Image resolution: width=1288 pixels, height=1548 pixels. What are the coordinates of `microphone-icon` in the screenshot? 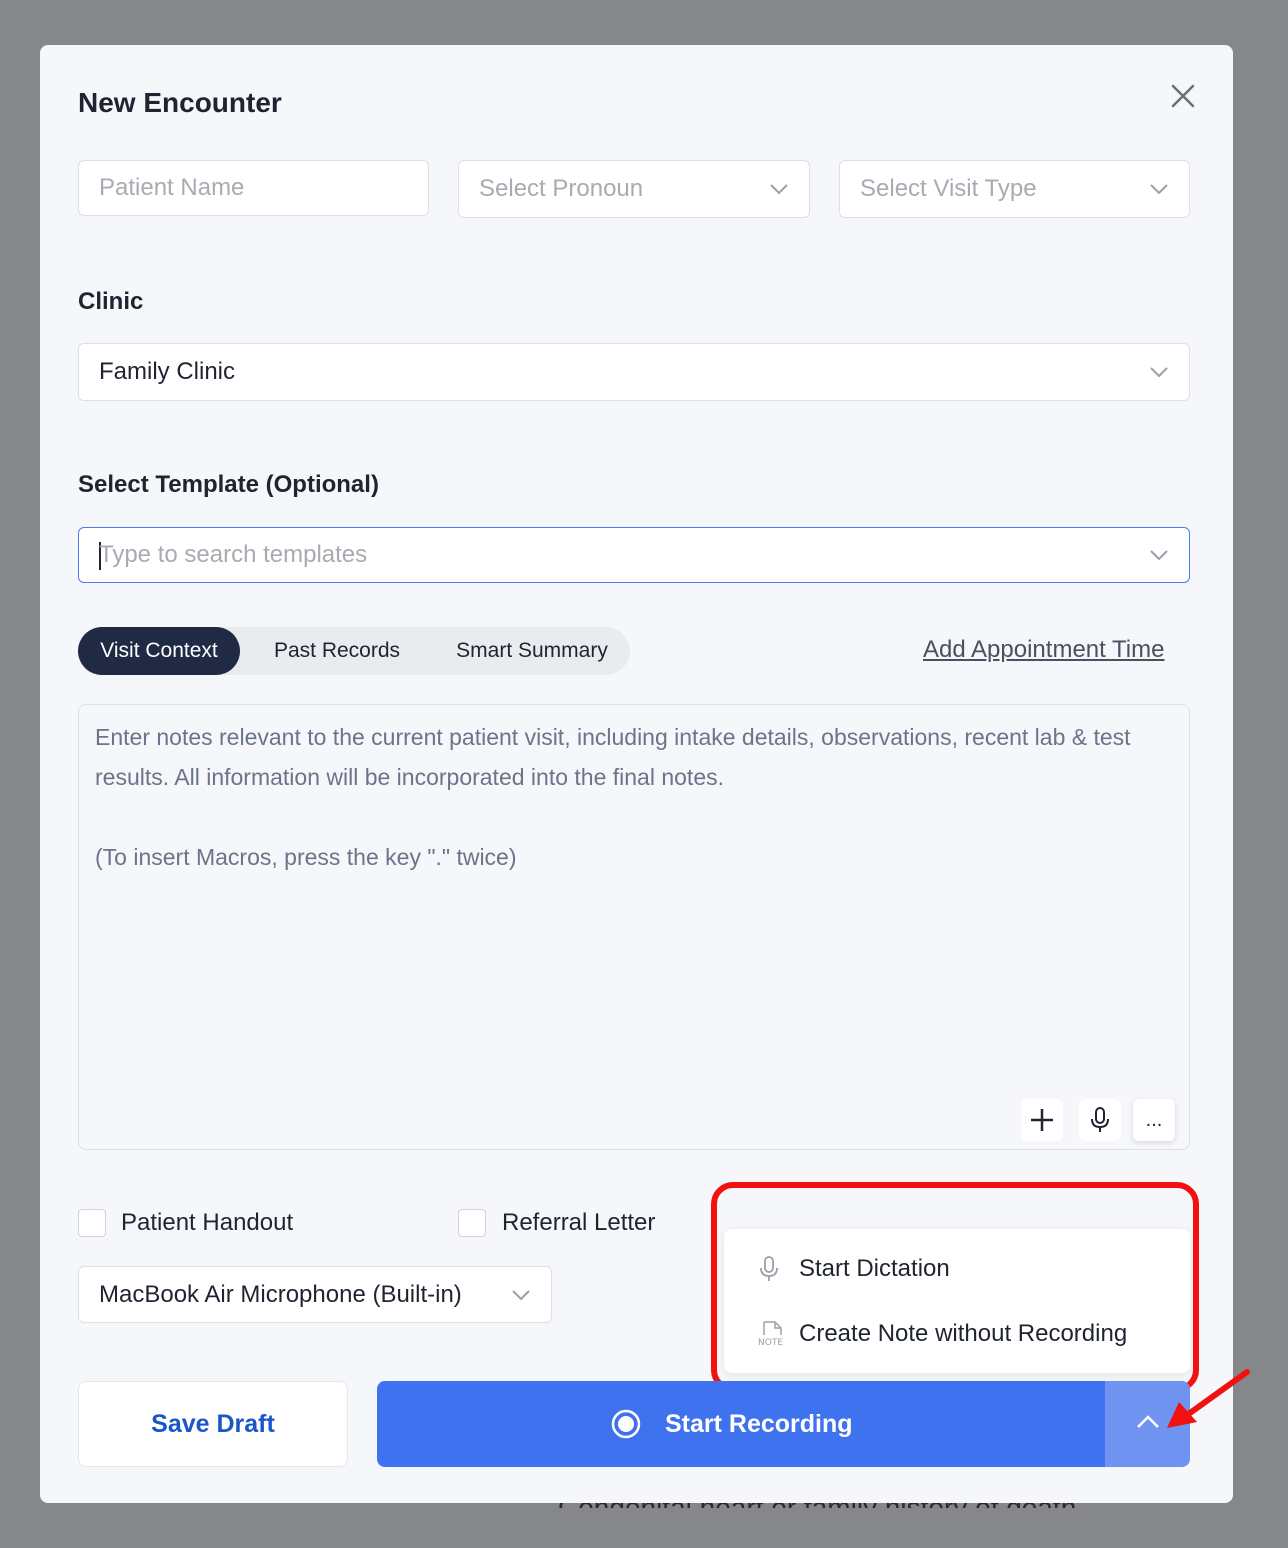 It's located at (1100, 1119).